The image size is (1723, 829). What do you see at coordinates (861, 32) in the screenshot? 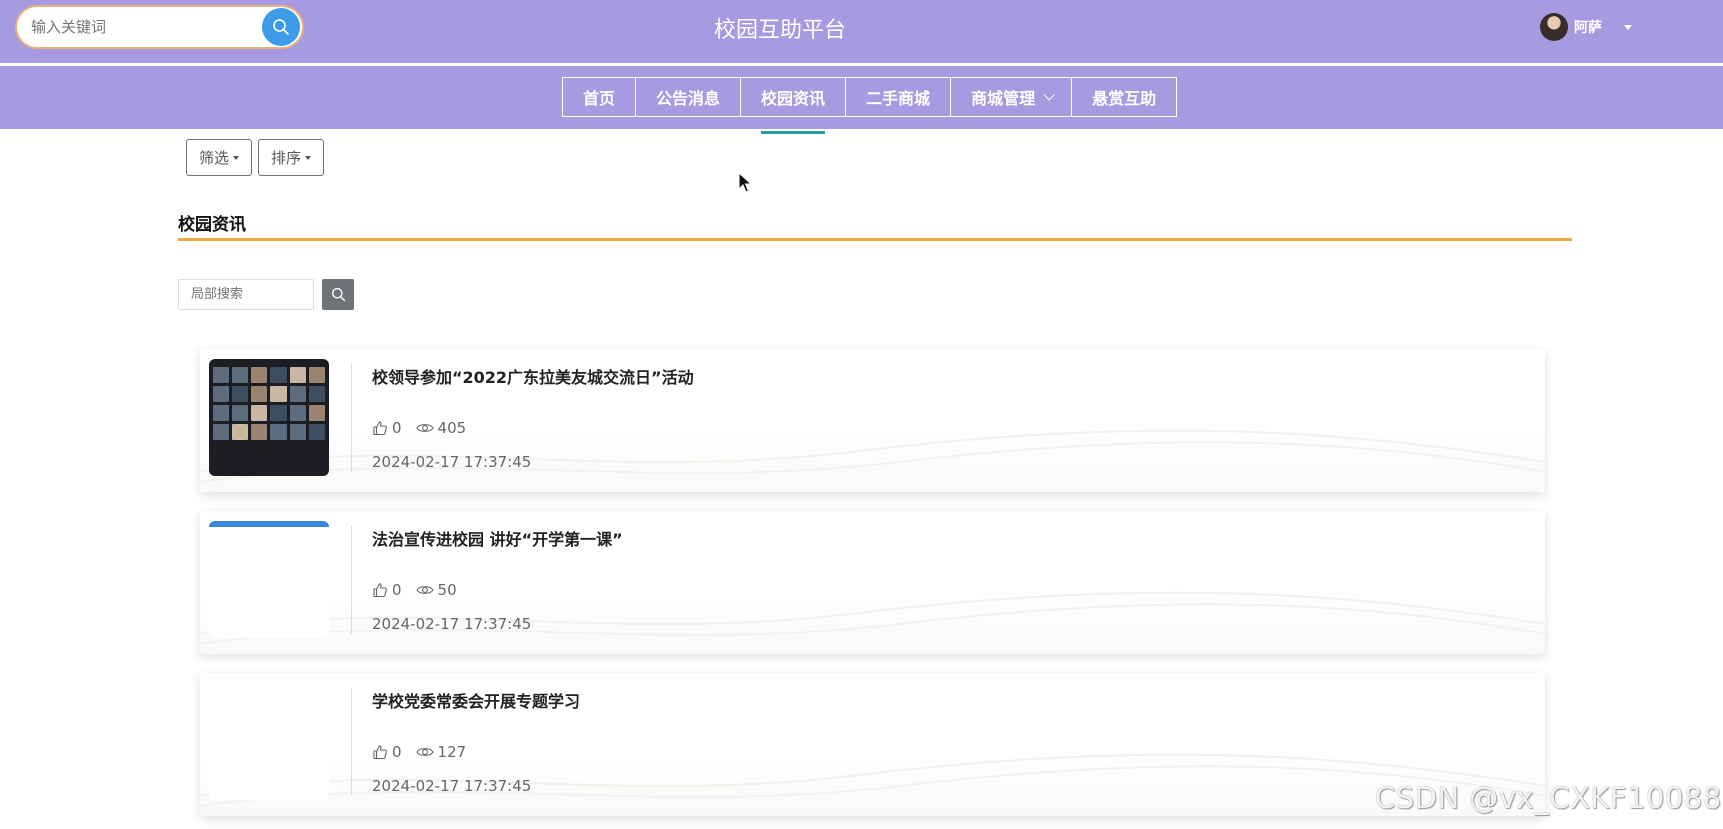
I see `top-header: 校园互助平台 阿萨` at bounding box center [861, 32].